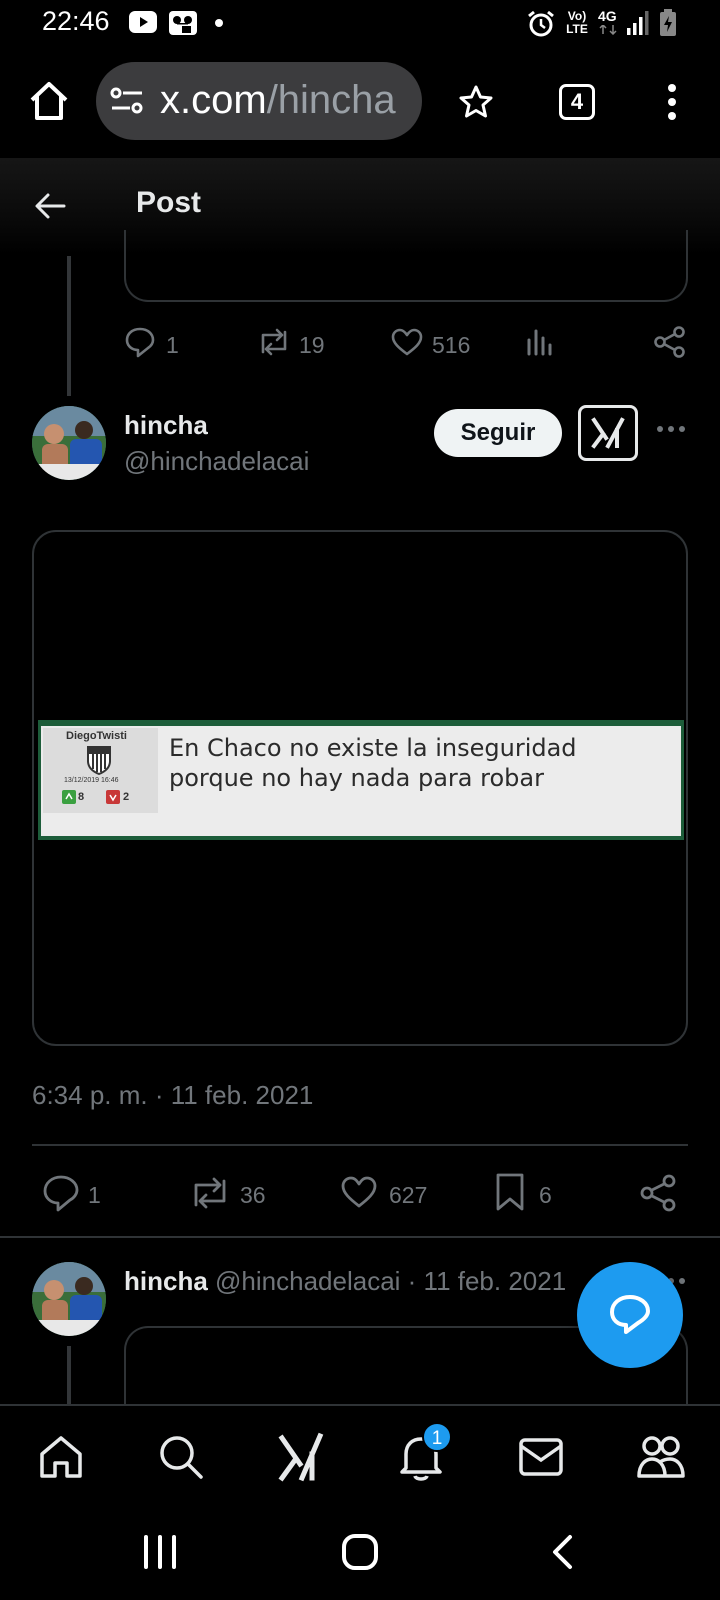 The width and height of the screenshot is (720, 1600). Describe the element at coordinates (360, 23) in the screenshot. I see `status-bar: 22:46 Vo) LTE 4G` at that location.